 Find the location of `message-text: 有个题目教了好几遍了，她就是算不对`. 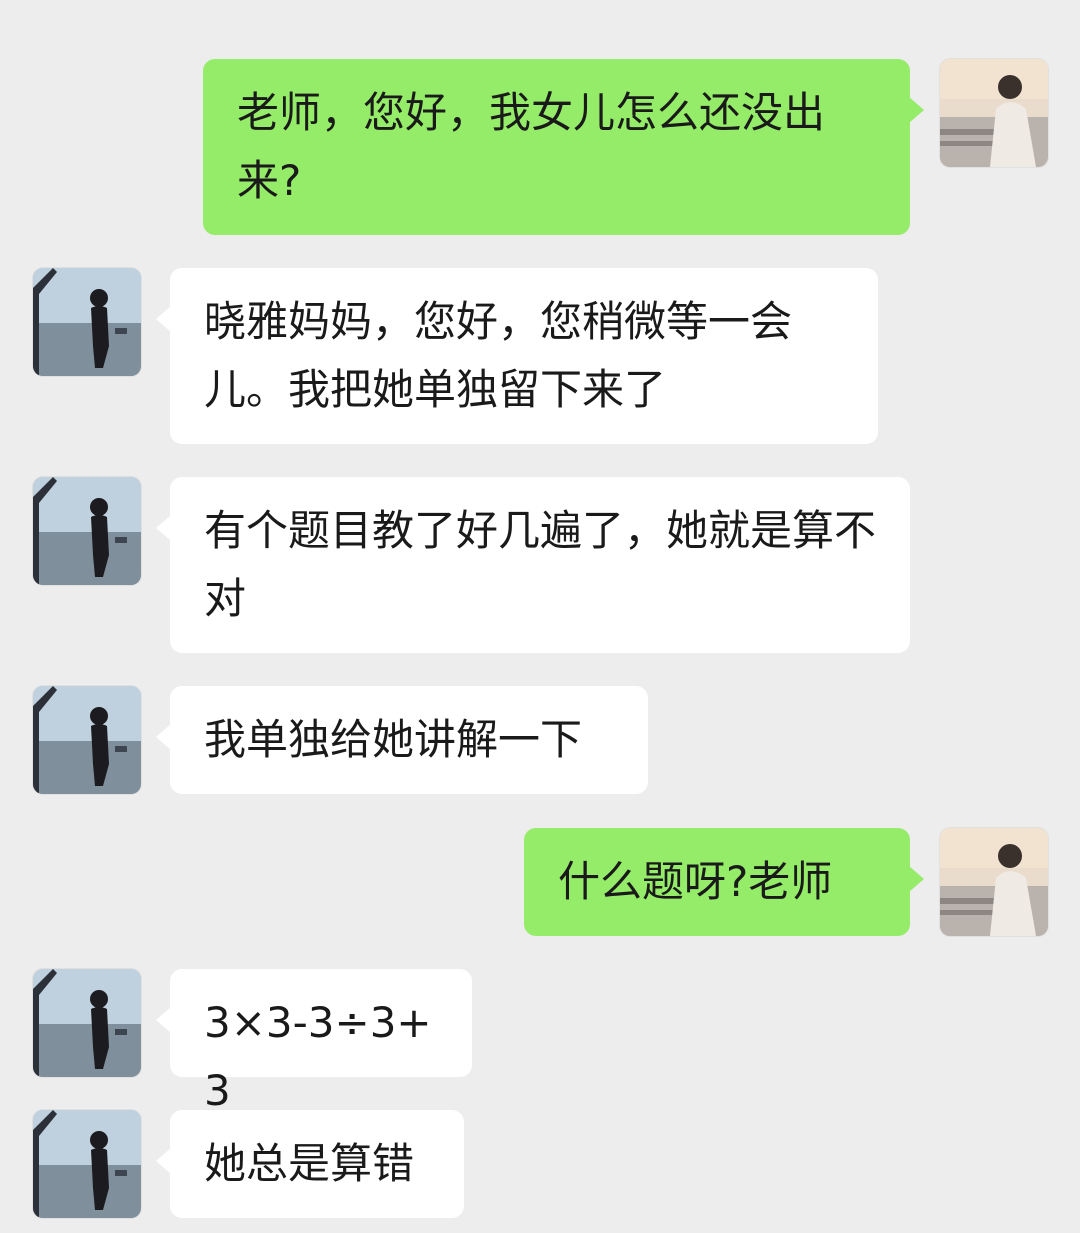

message-text: 有个题目教了好几遍了，她就是算不对 is located at coordinates (540, 564).